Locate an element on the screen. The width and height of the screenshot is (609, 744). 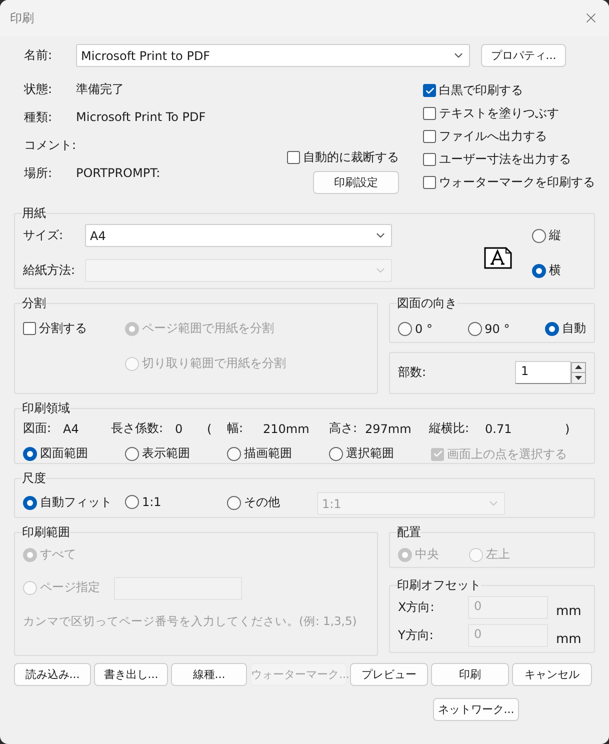
rotation-radio: 90 ° is located at coordinates (489, 329).